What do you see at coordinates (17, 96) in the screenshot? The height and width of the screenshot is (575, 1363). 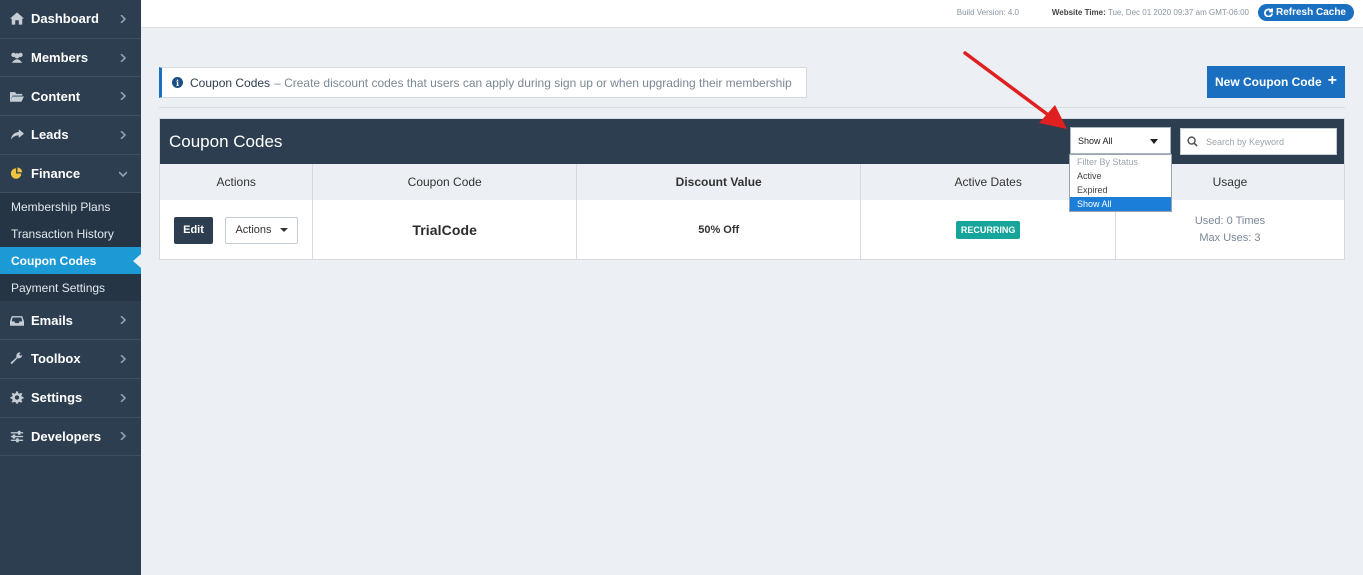 I see `folder-icon` at bounding box center [17, 96].